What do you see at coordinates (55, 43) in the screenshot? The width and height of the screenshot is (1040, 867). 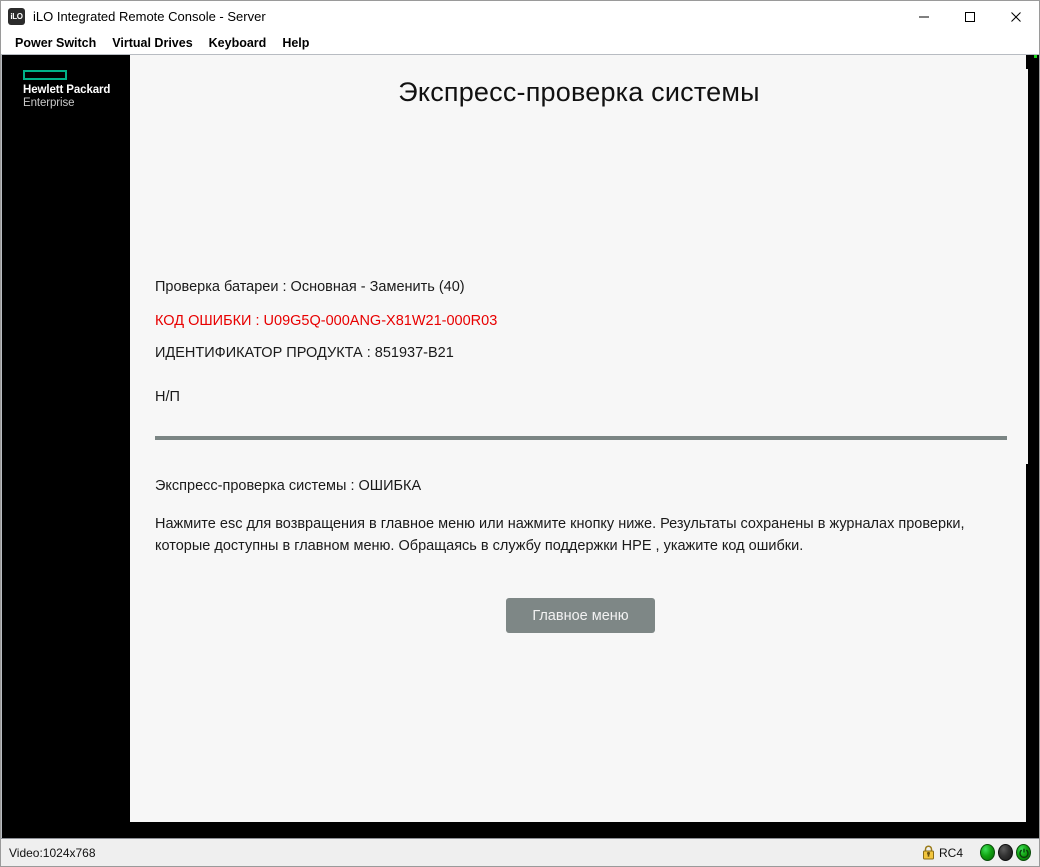 I see `menu-item-power-switch: Power Switch` at bounding box center [55, 43].